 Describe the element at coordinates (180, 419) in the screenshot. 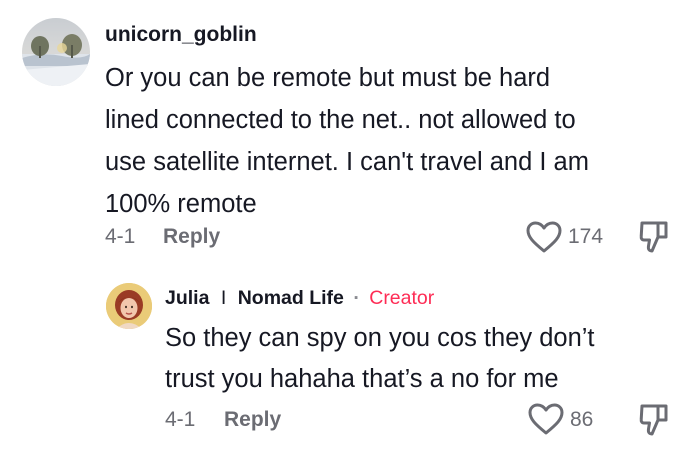

I see `reply-date: 4-1` at that location.